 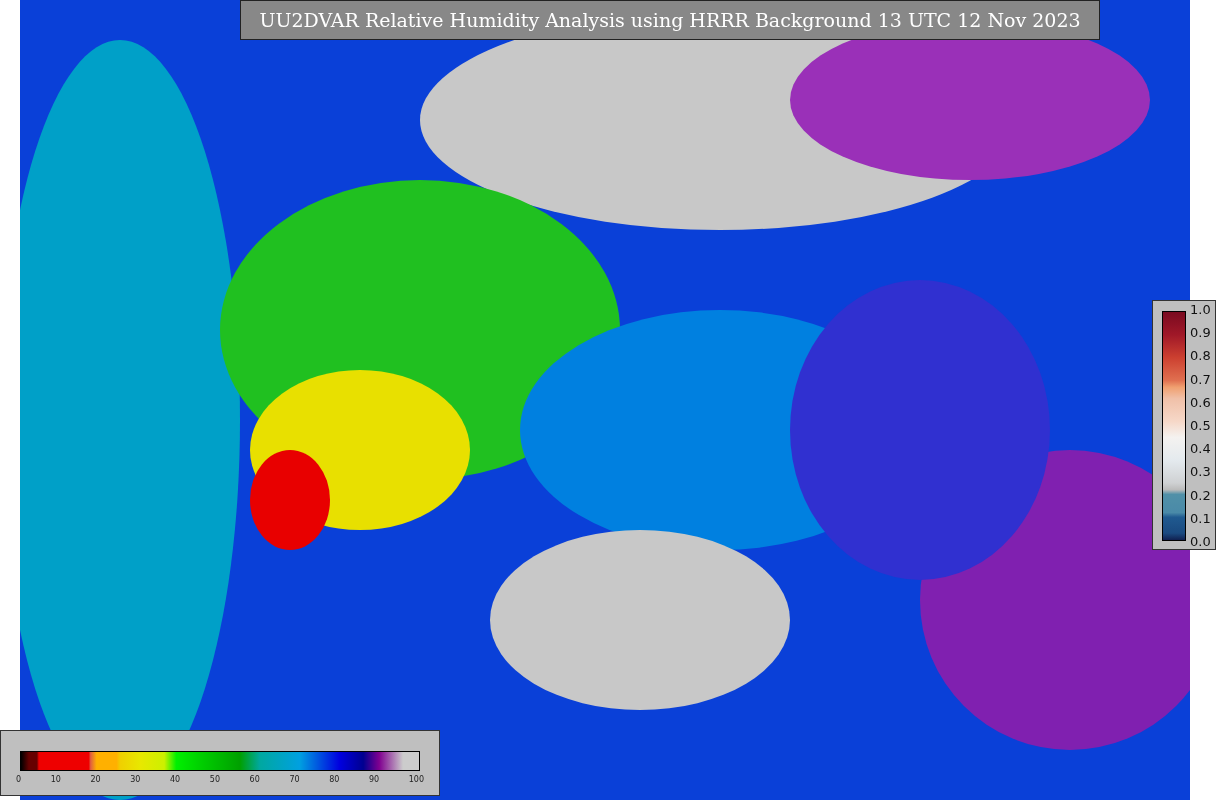 What do you see at coordinates (1200, 310) in the screenshot?
I see `colorbar-tick-label: 1.0` at bounding box center [1200, 310].